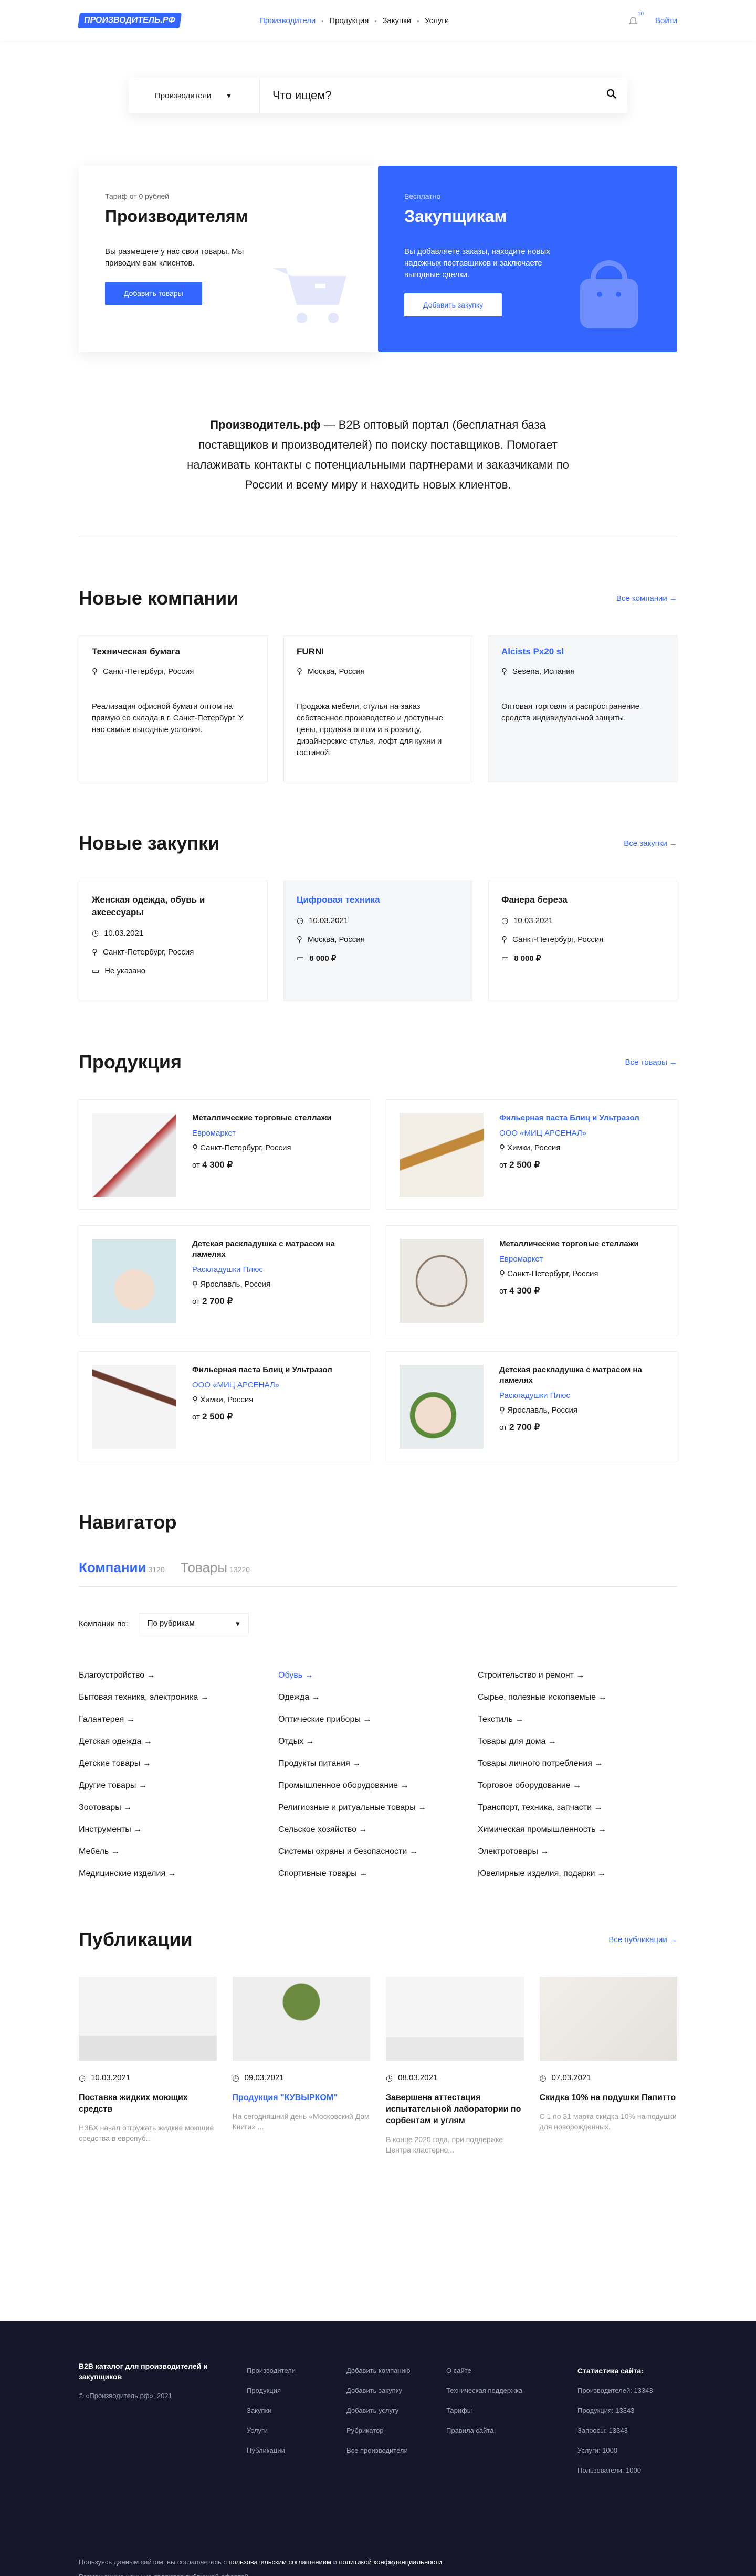 The width and height of the screenshot is (756, 2576). What do you see at coordinates (378, 1807) in the screenshot?
I see `category-link: Религиозные и ритуальные товары →` at bounding box center [378, 1807].